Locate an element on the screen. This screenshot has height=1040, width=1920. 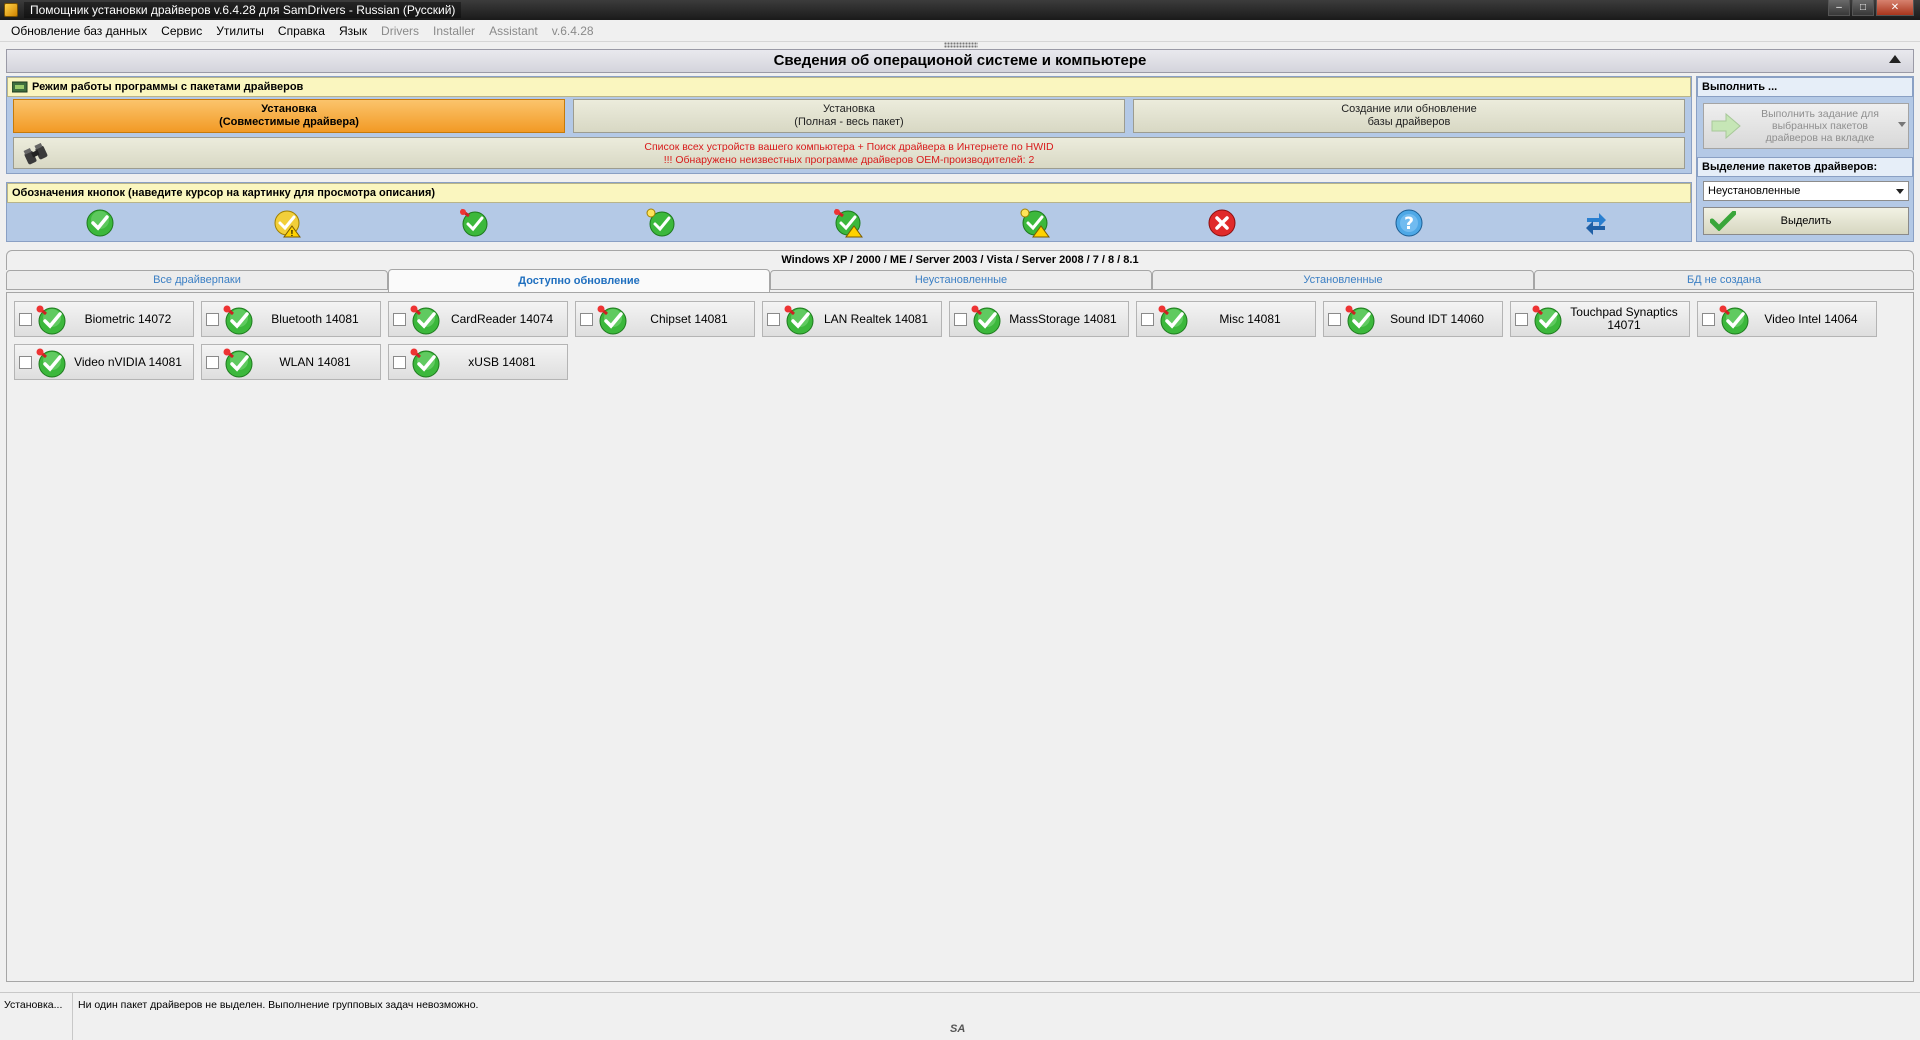
menu-help: Справка is located at coordinates (301, 31).